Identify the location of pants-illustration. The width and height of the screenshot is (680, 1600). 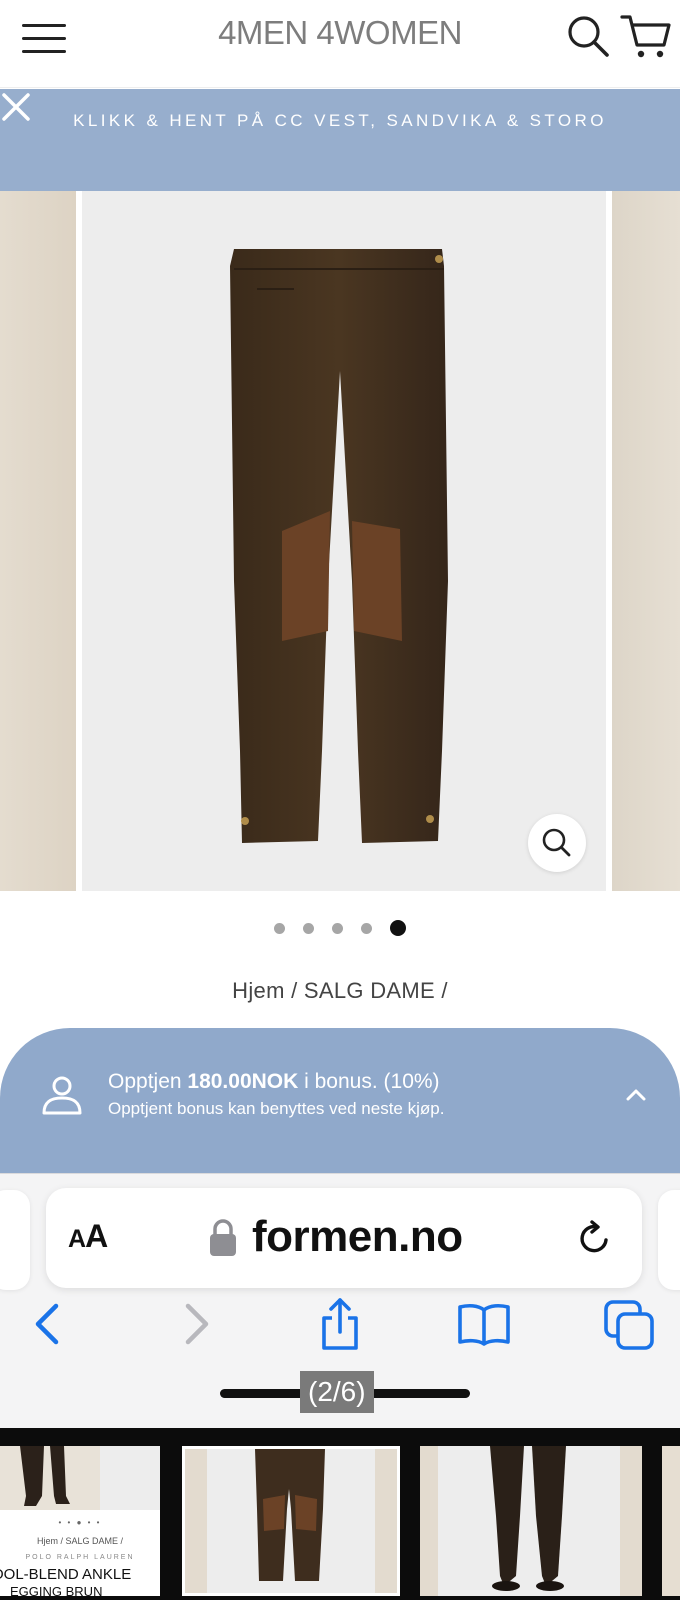
(339, 546).